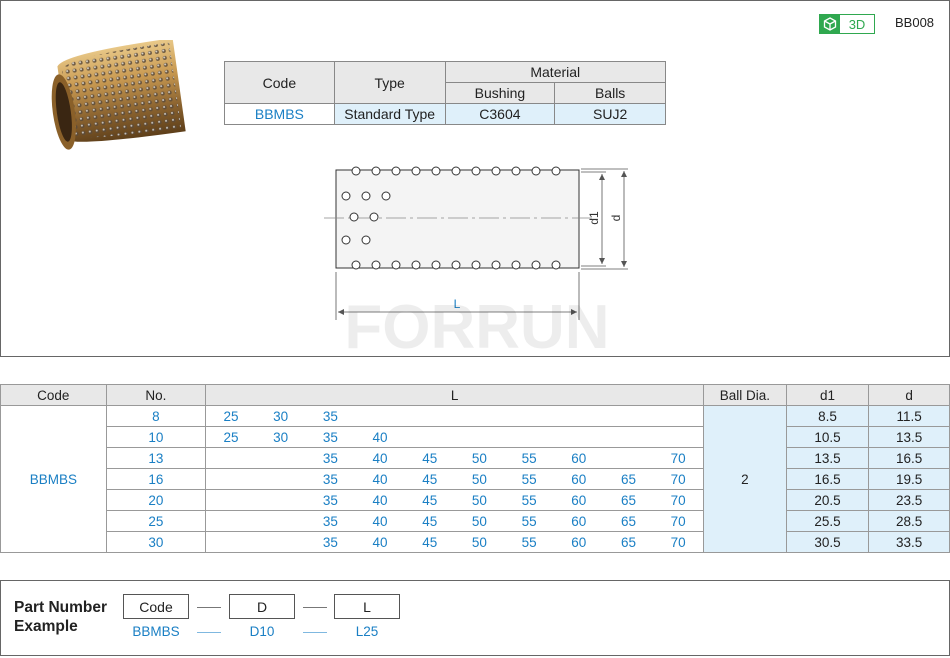 This screenshot has width=950, height=658. What do you see at coordinates (279, 114) in the screenshot?
I see `code-cell: BBMBS` at bounding box center [279, 114].